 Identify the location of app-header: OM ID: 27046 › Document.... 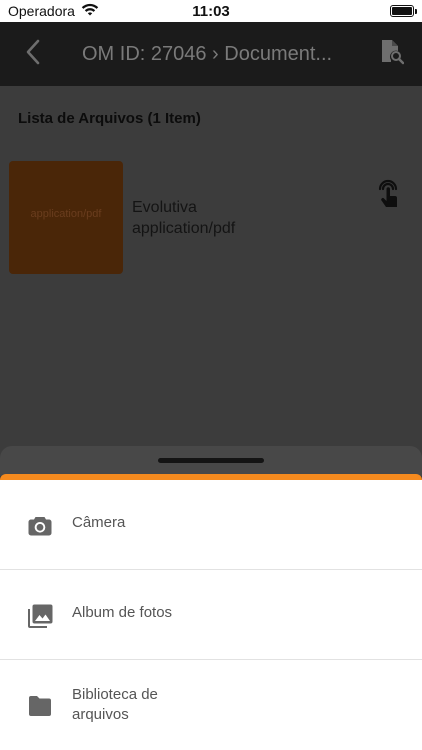
(211, 54).